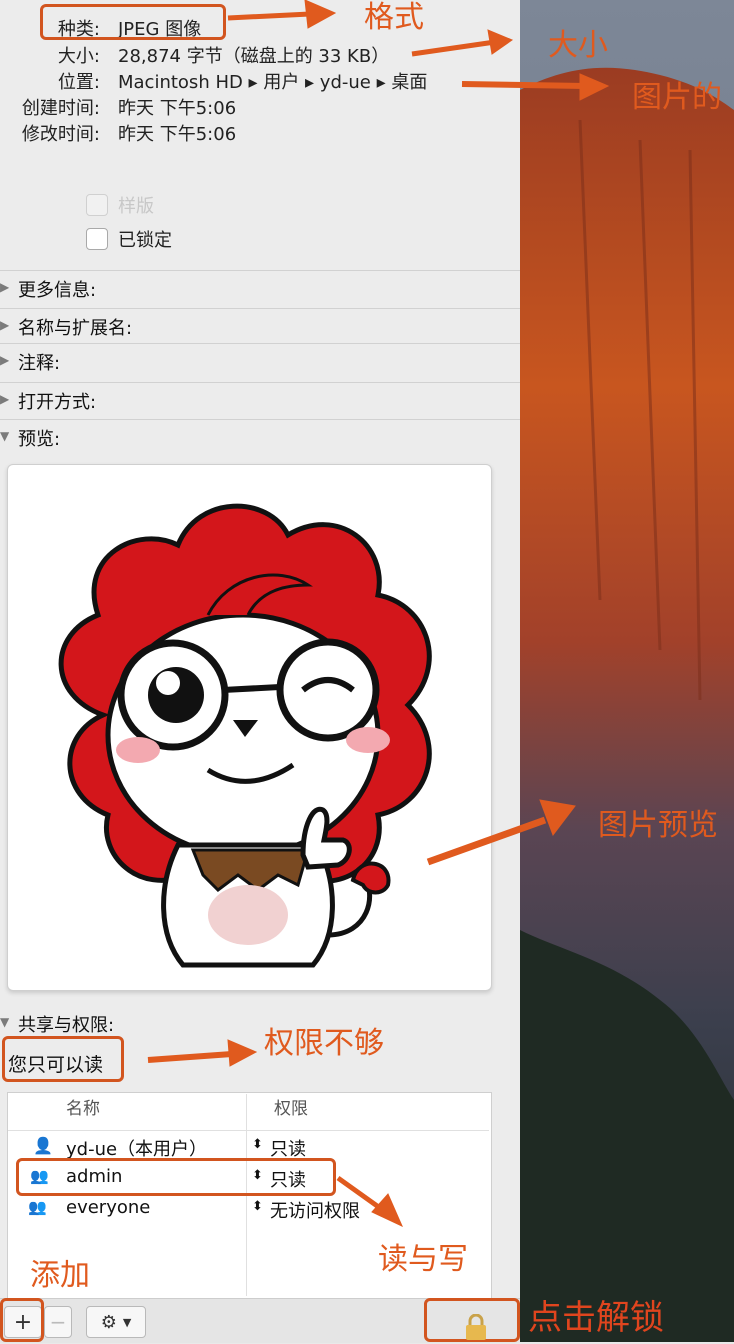 The height and width of the screenshot is (1344, 734). I want to click on annotation-insufficient: 权限不够, so click(324, 1043).